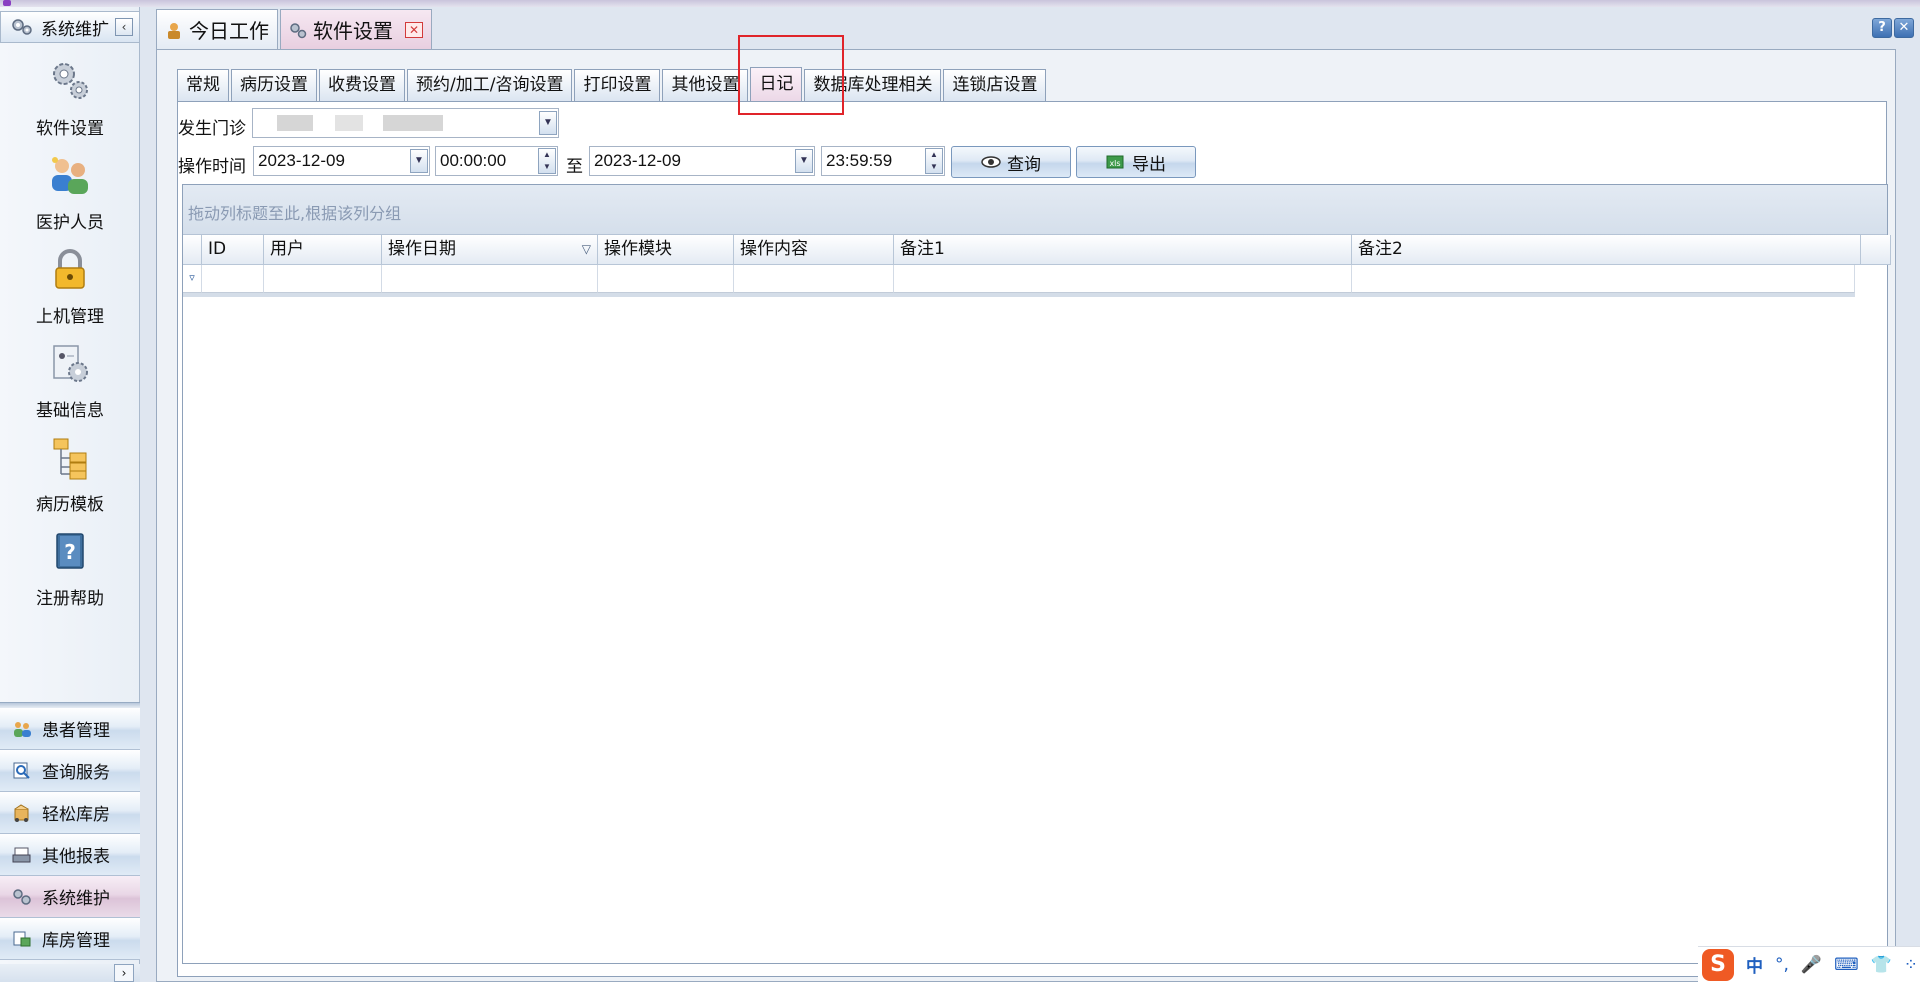 This screenshot has height=982, width=1920. What do you see at coordinates (22, 855) in the screenshot?
I see `report-icon` at bounding box center [22, 855].